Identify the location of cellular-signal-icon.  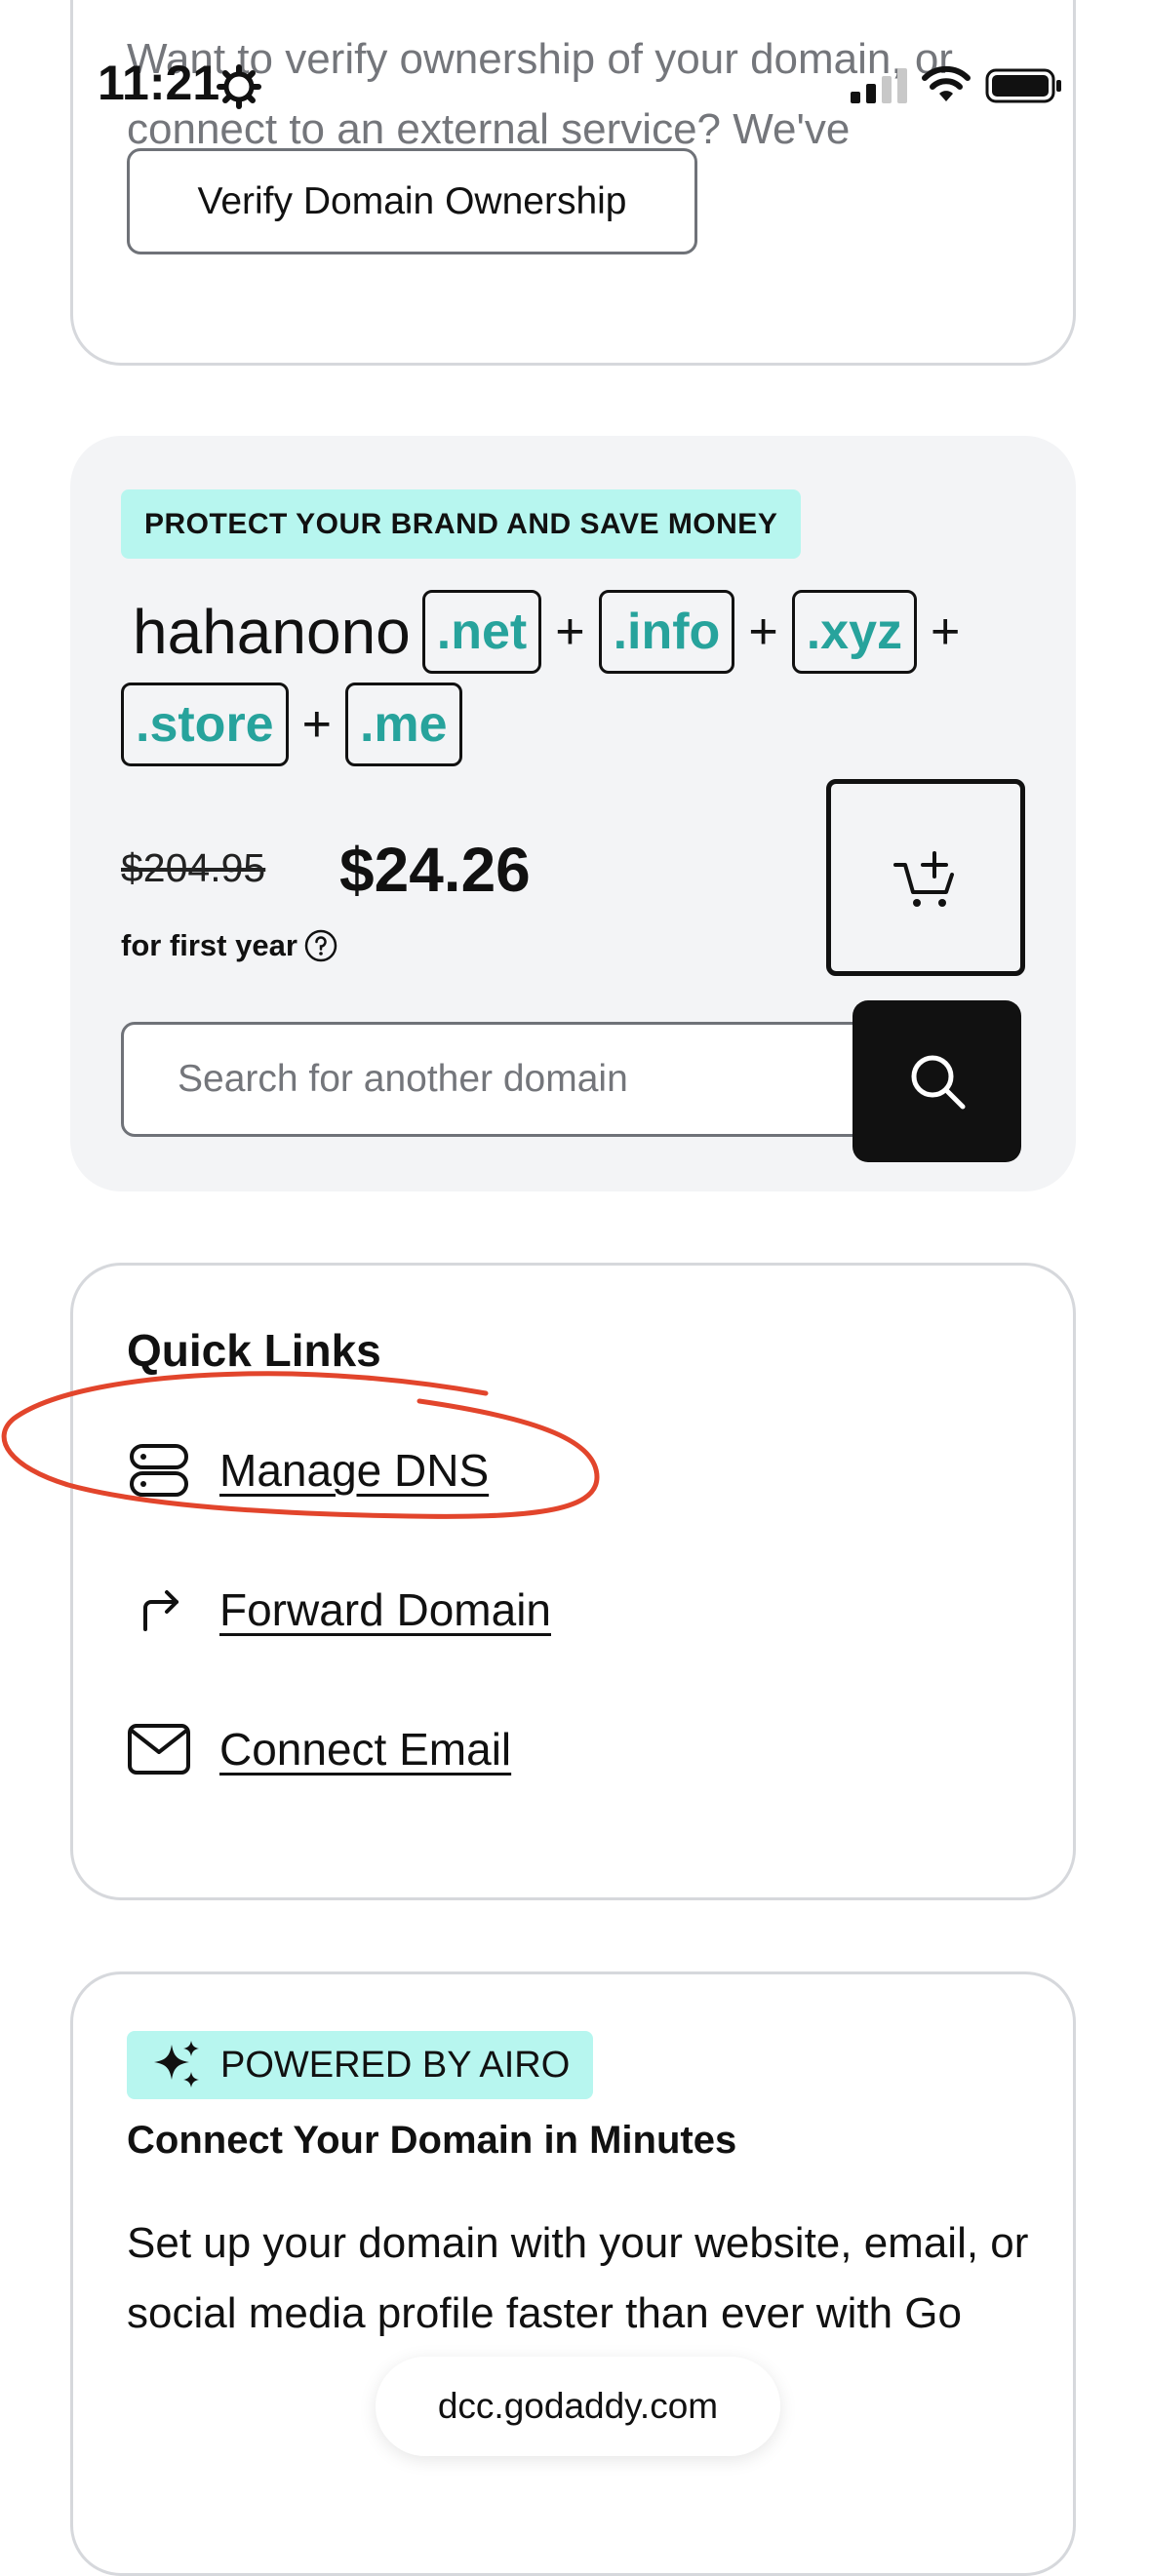
(879, 85).